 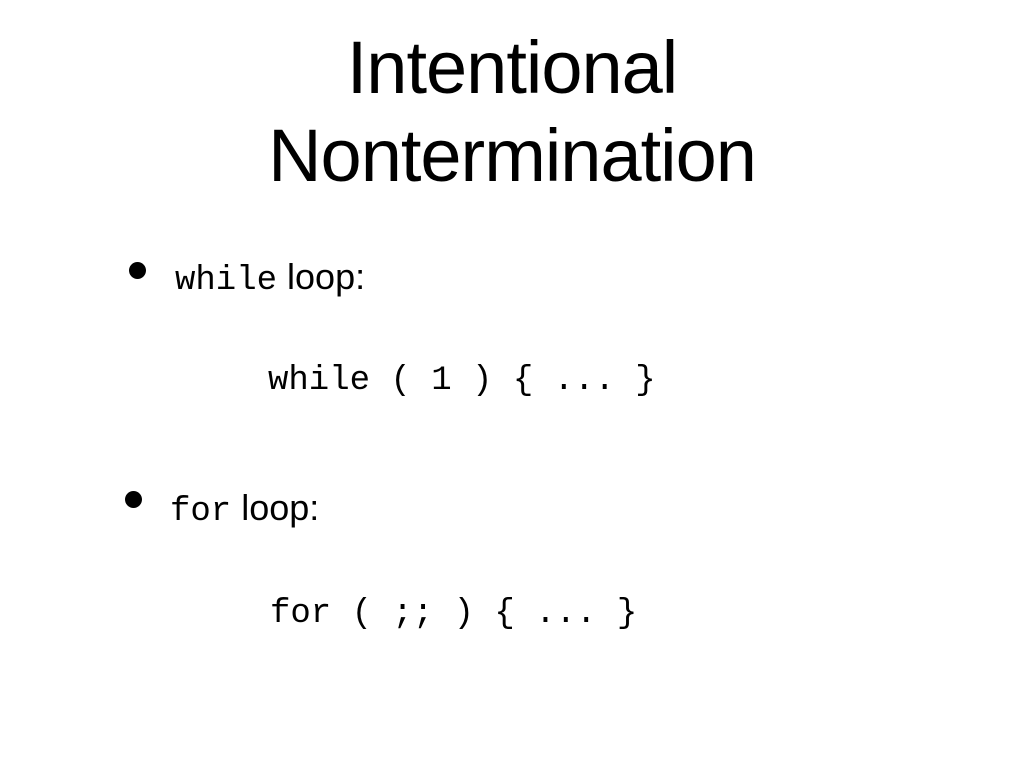 I want to click on bullet-for-loop: for loop:, so click(x=244, y=509).